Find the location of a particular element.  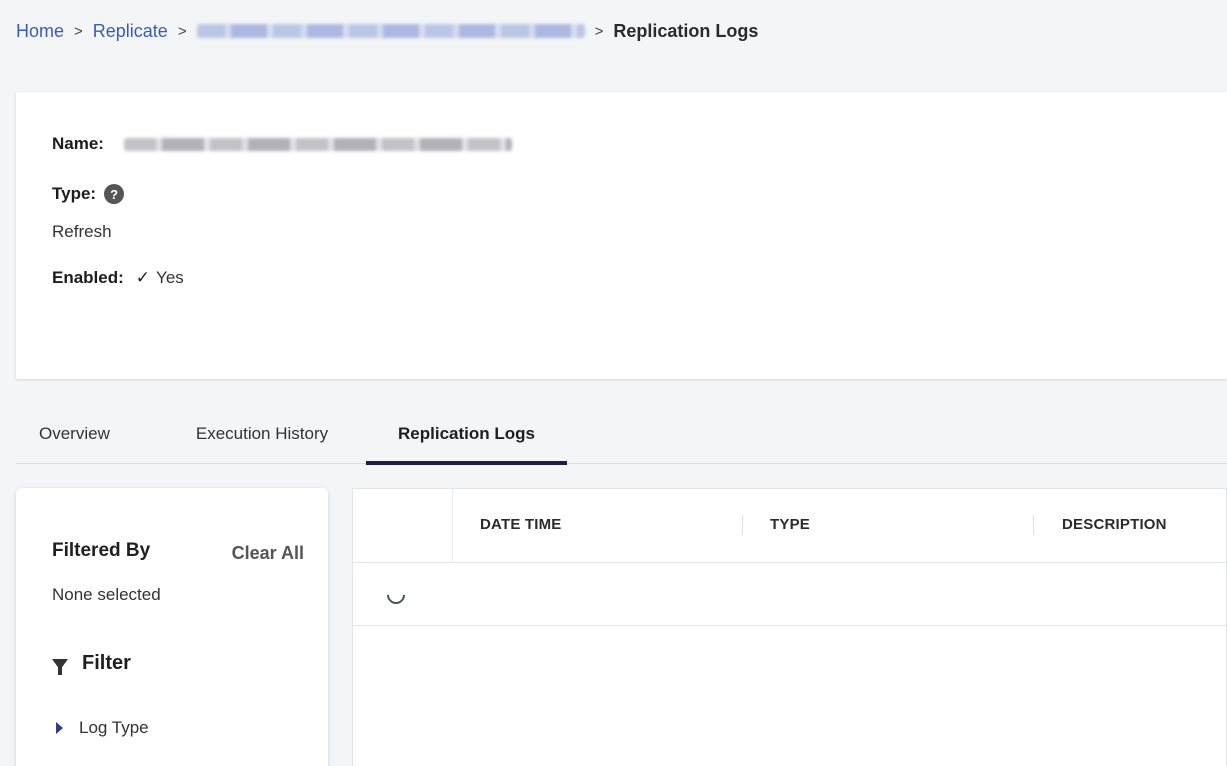

column-header-type: TYPE is located at coordinates (790, 524).